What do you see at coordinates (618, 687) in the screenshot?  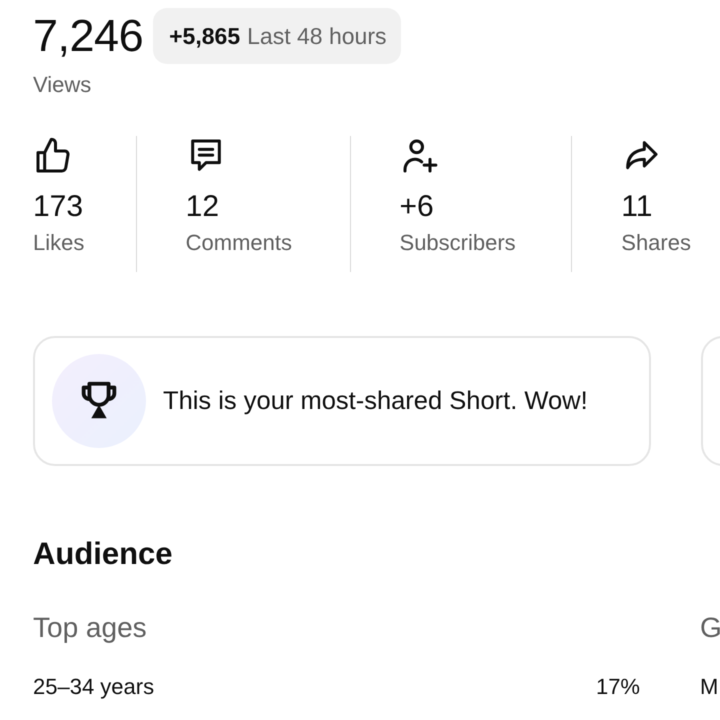 I see `row-percentage: 17%` at bounding box center [618, 687].